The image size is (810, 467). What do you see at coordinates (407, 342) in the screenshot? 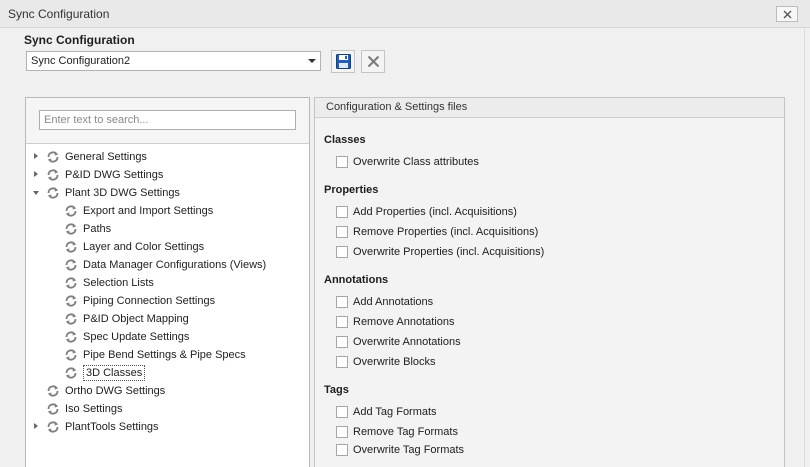
I see `checkbox-label: Overwrite Annotations` at bounding box center [407, 342].